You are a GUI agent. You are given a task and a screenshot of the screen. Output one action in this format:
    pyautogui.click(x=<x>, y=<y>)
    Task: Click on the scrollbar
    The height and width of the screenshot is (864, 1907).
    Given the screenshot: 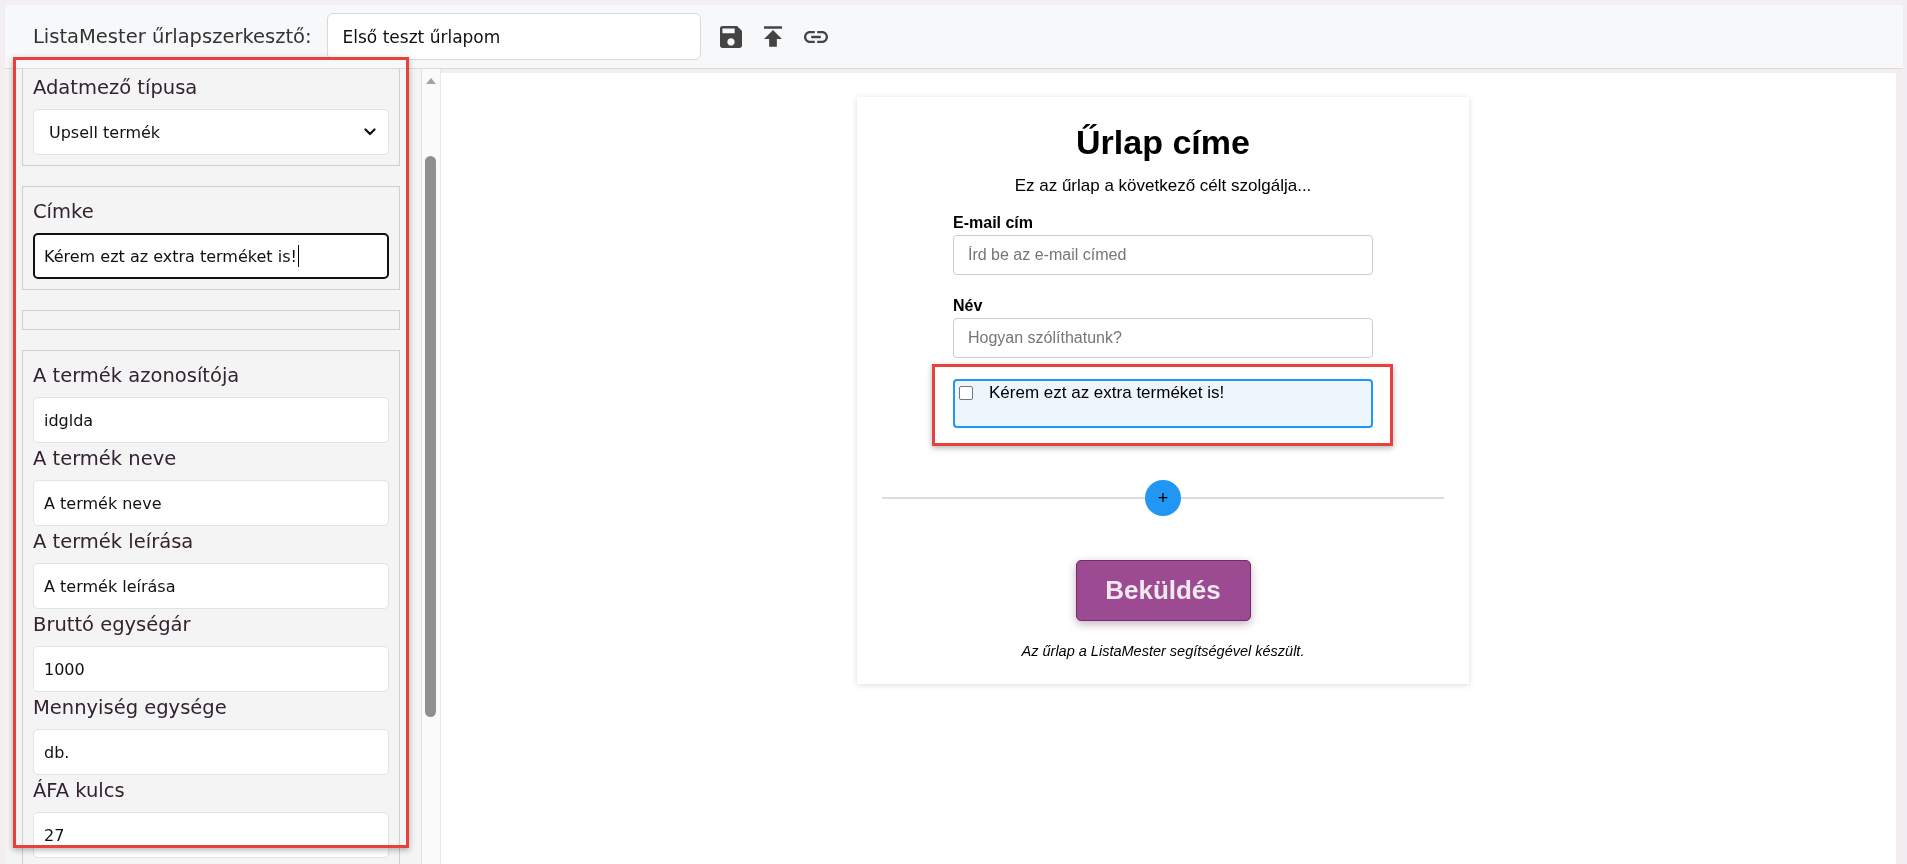 What is the action you would take?
    pyautogui.click(x=431, y=466)
    